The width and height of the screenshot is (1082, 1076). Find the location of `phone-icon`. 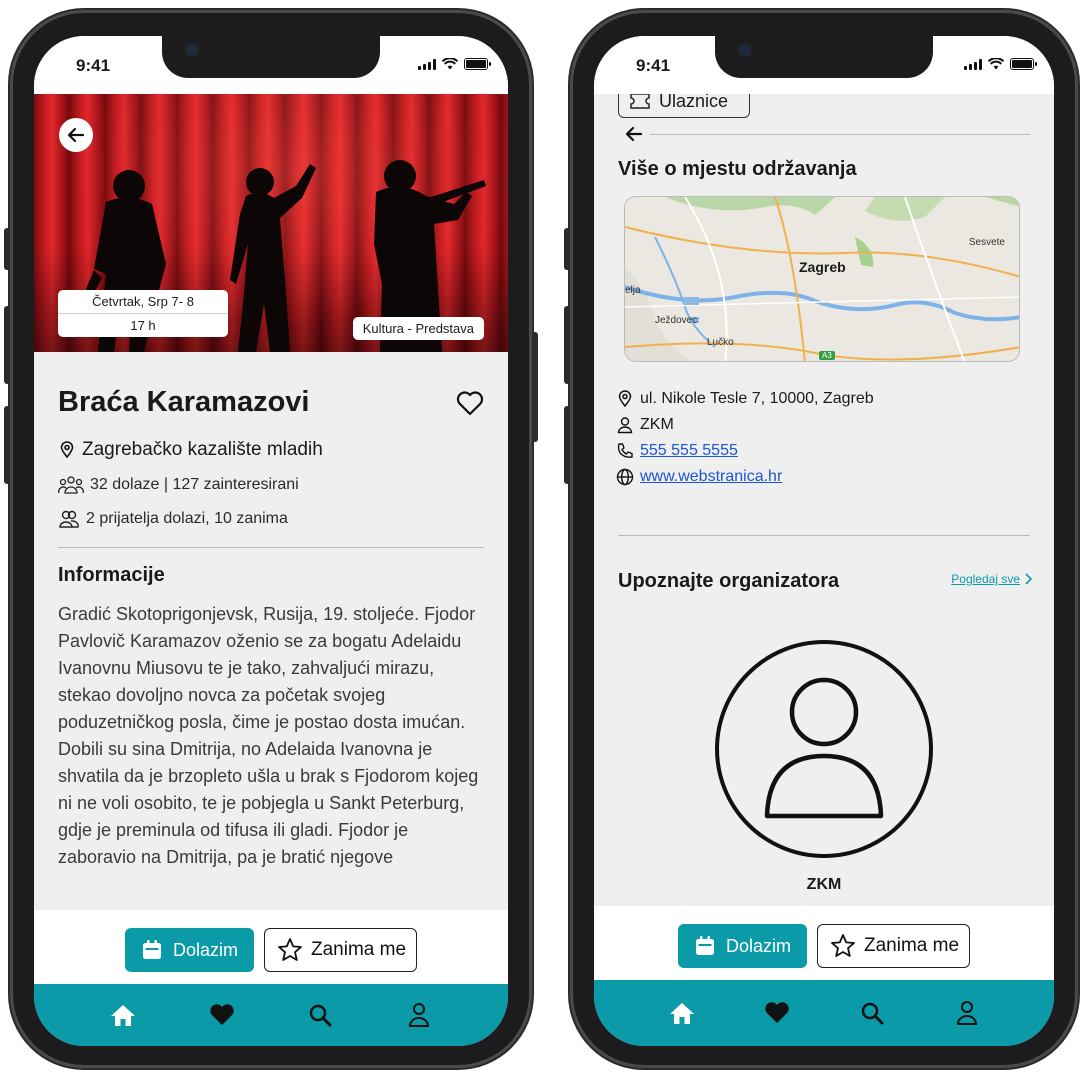

phone-icon is located at coordinates (625, 450).